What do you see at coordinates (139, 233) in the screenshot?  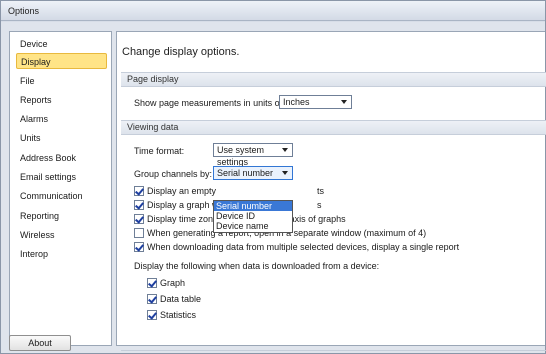 I see `checkbox-separate-window` at bounding box center [139, 233].